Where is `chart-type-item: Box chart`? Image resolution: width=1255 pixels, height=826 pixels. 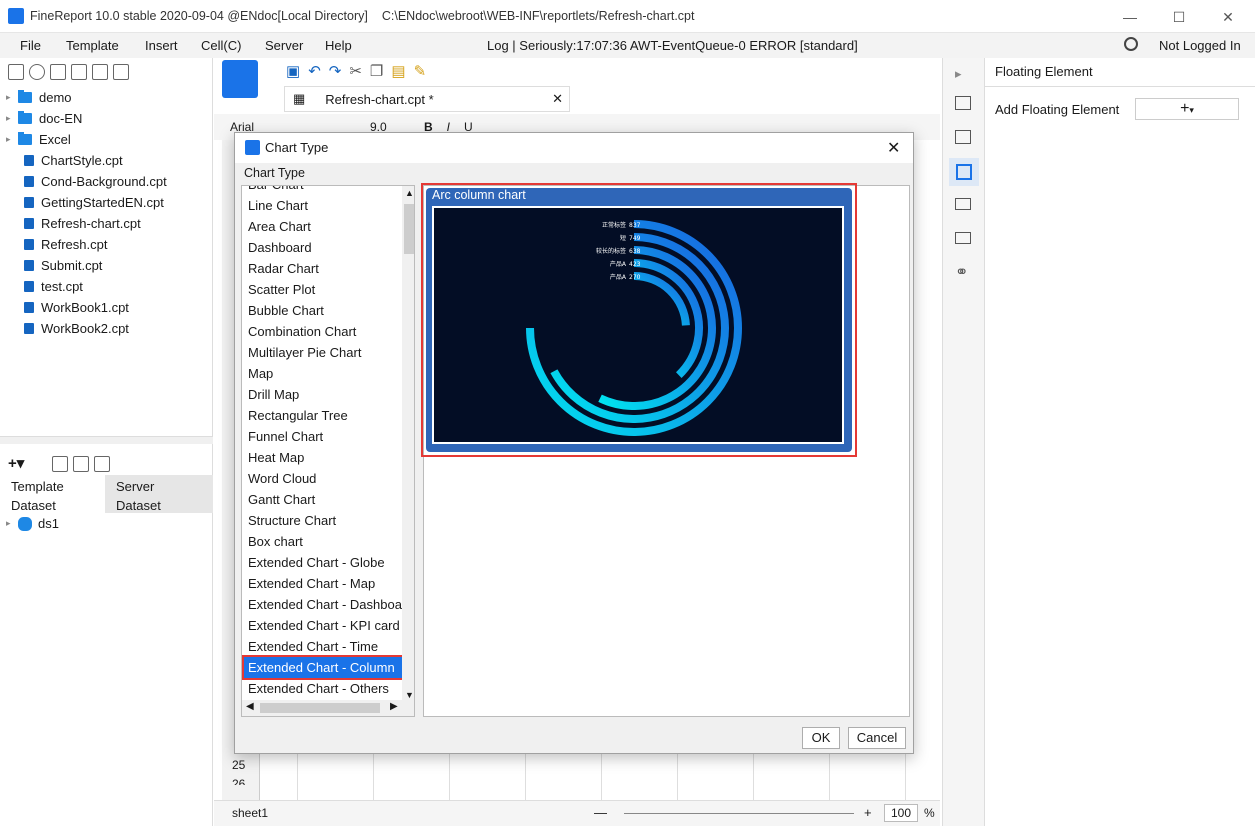 chart-type-item: Box chart is located at coordinates (273, 541).